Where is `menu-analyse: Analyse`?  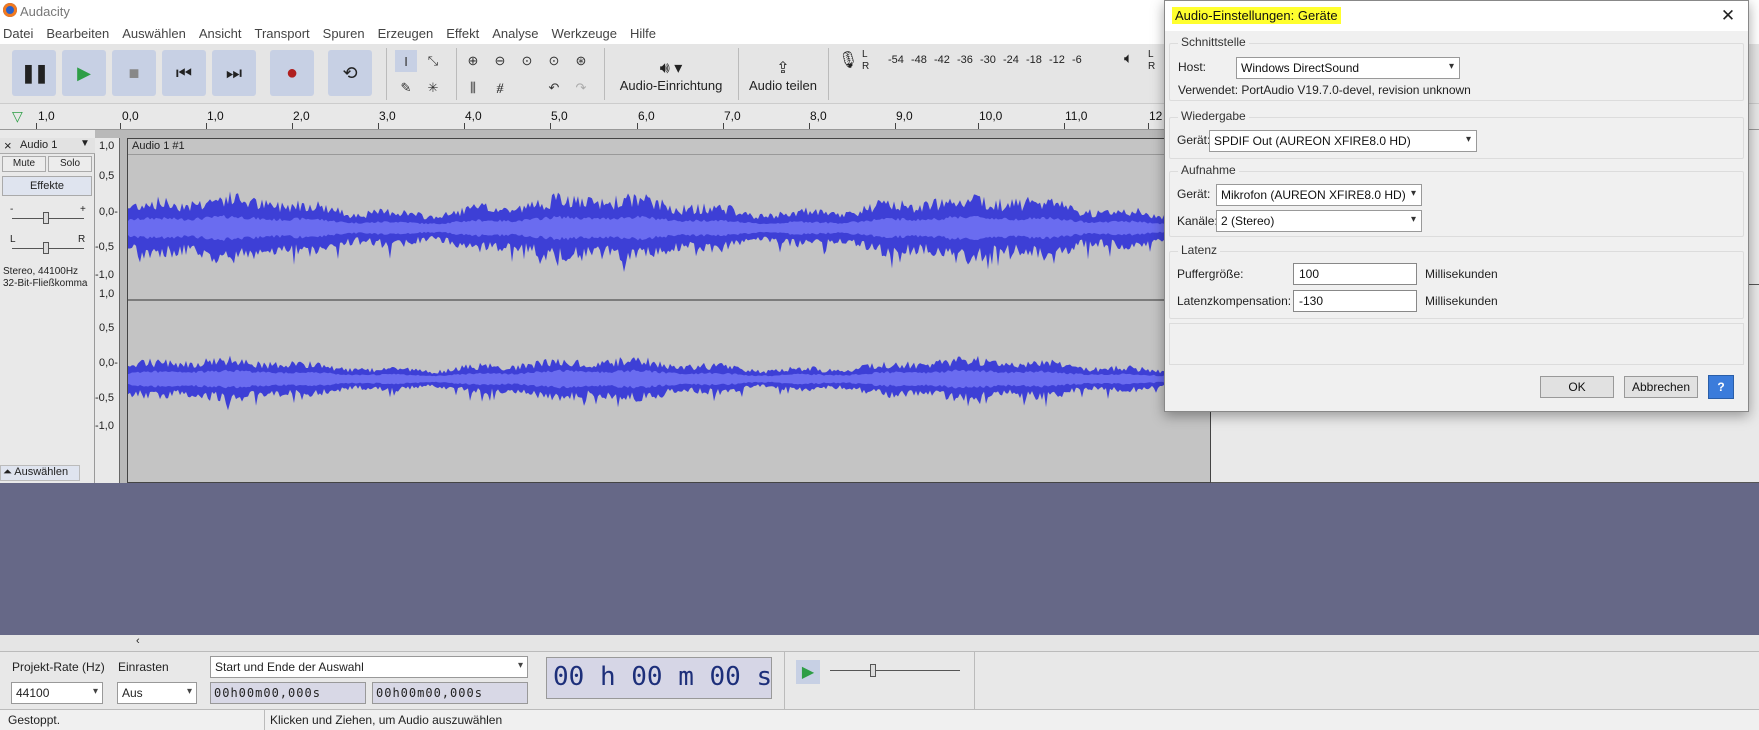
menu-analyse: Analyse is located at coordinates (515, 33).